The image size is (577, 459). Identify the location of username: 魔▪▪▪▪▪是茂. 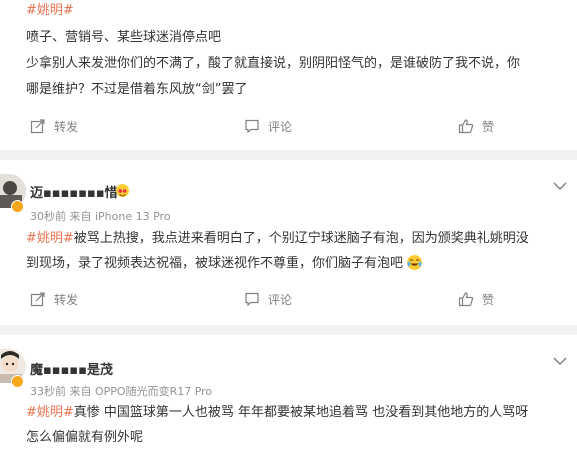
(71, 368).